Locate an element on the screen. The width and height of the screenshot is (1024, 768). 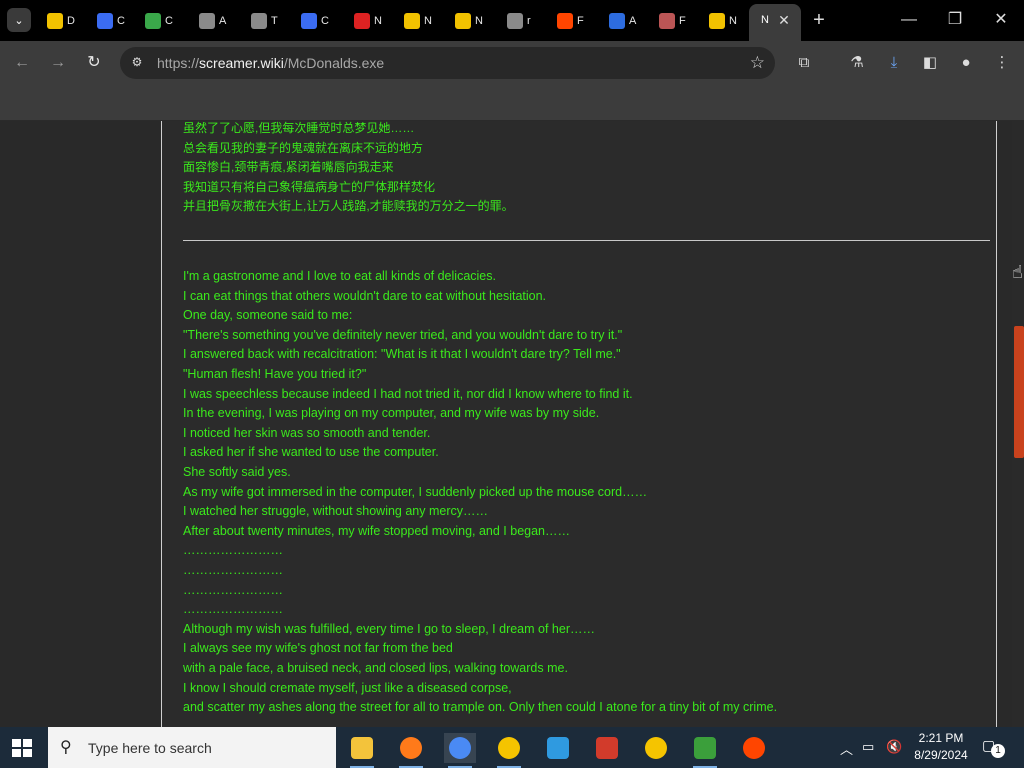
url-text: https://screamer.wiki/McDonalds.exe is located at coordinates (270, 63).